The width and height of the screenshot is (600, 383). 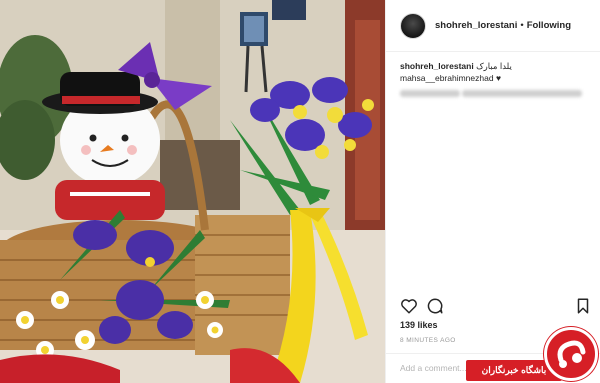 I want to click on post-header: shohreh_lorestani • Following, so click(x=493, y=26).